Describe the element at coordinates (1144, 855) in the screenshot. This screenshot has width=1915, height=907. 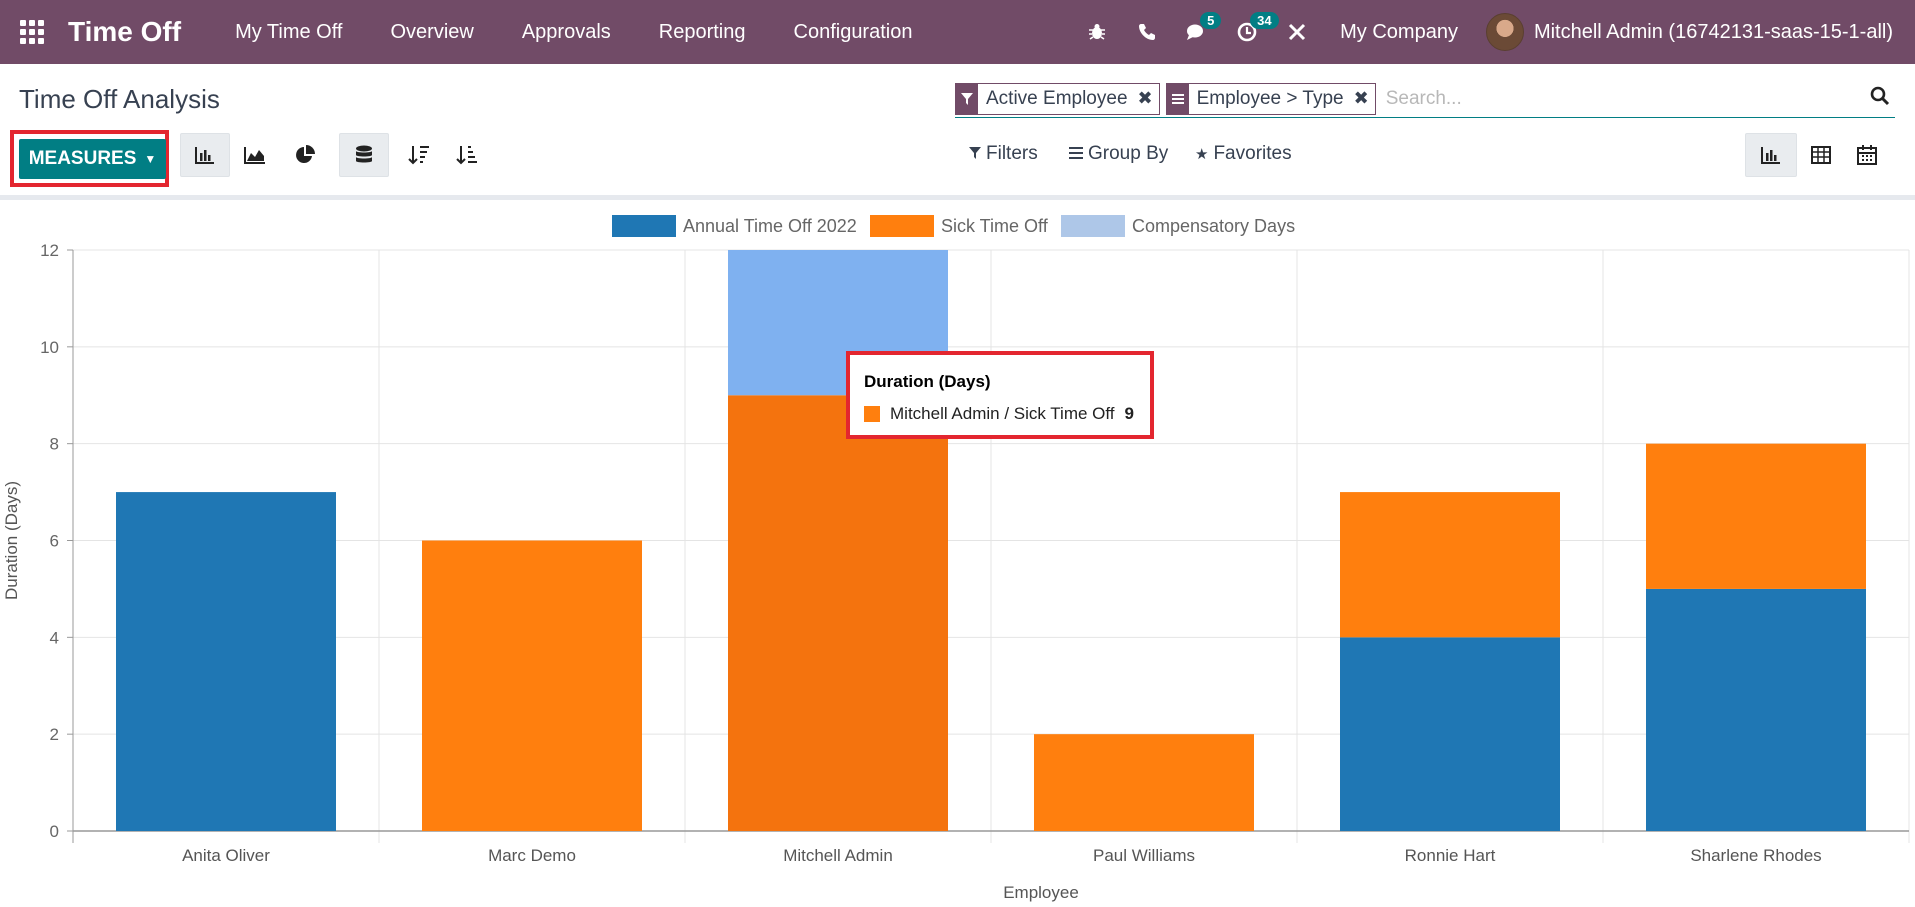
I see `x-tick-label: Paul Williams` at that location.